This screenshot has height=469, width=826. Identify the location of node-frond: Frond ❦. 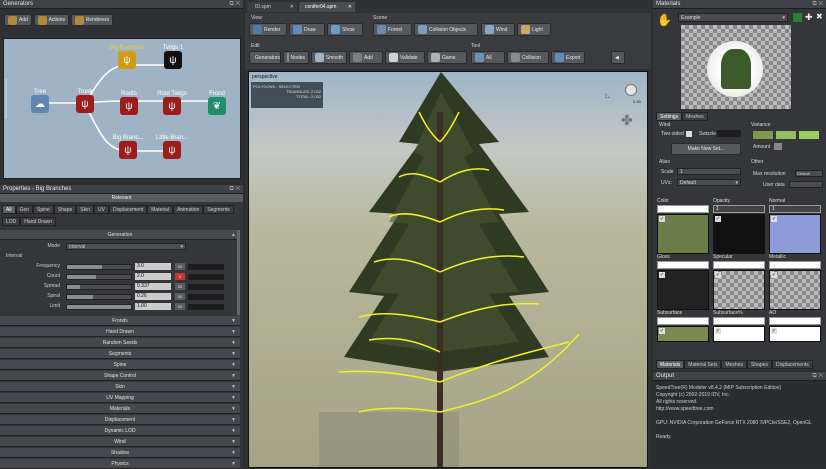
(217, 103).